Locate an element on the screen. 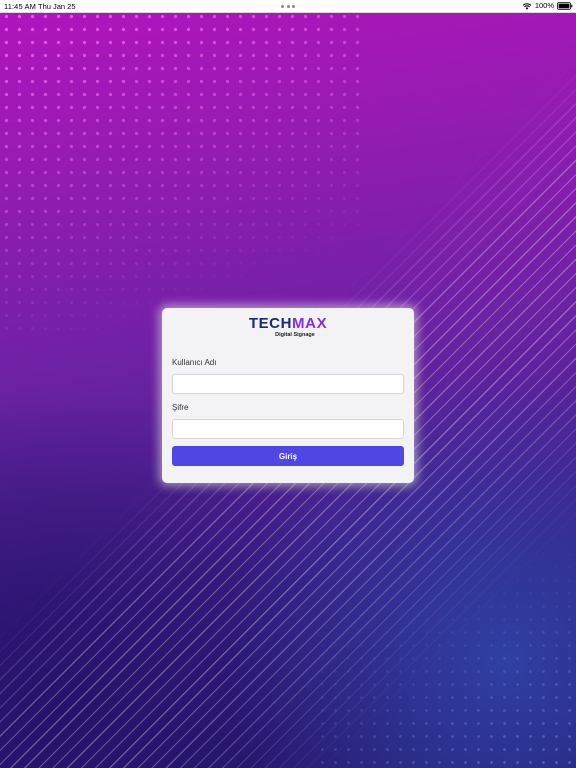  logo-word-max: MAX is located at coordinates (310, 323).